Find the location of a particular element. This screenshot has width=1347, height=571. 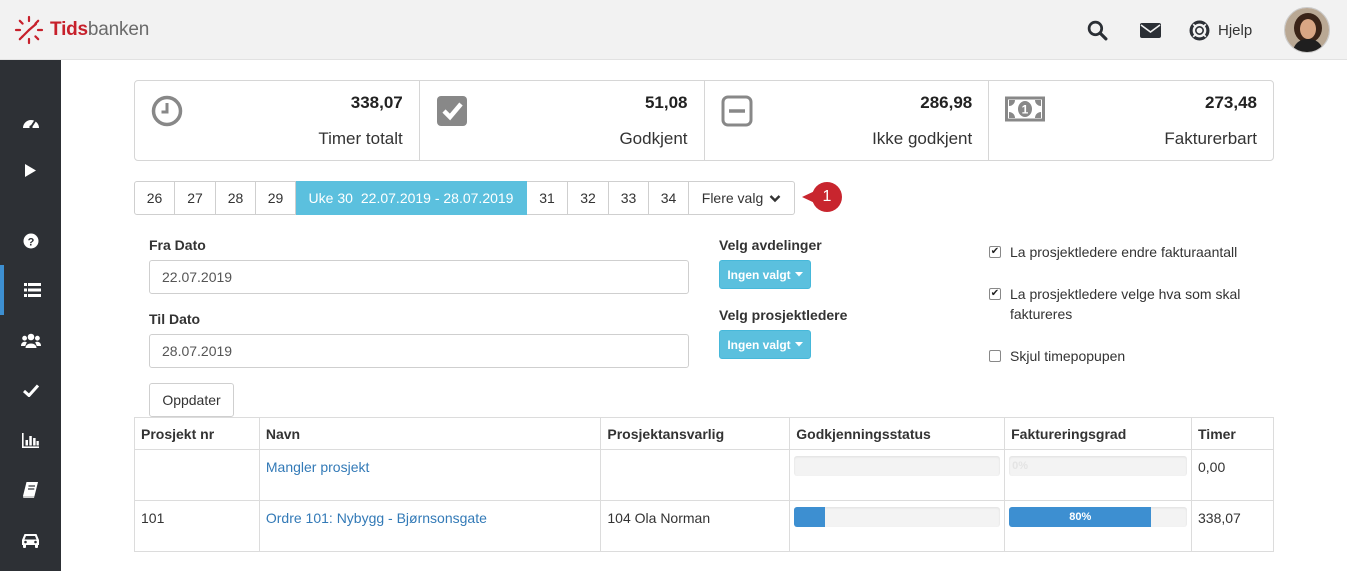

cell-manager is located at coordinates (695, 475).